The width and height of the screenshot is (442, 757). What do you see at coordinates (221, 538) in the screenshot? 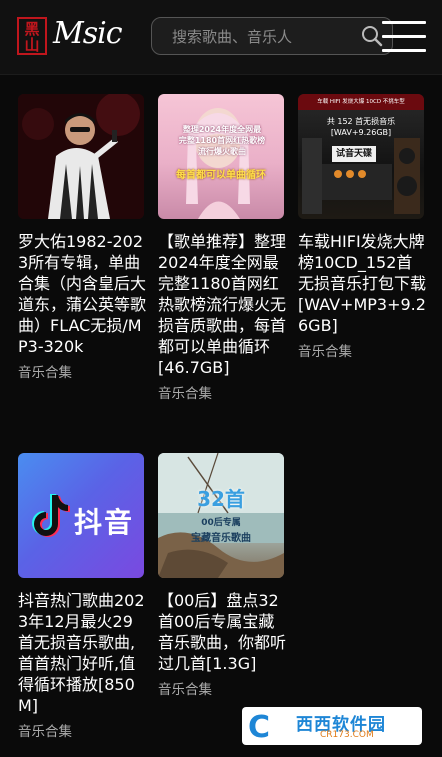
I see `cover-text-line: 宝藏音乐歌曲` at bounding box center [221, 538].